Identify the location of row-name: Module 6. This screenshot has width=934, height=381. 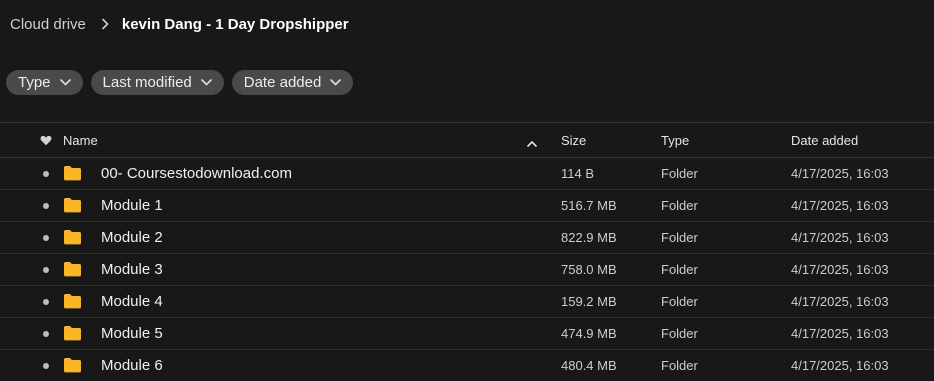
(132, 365).